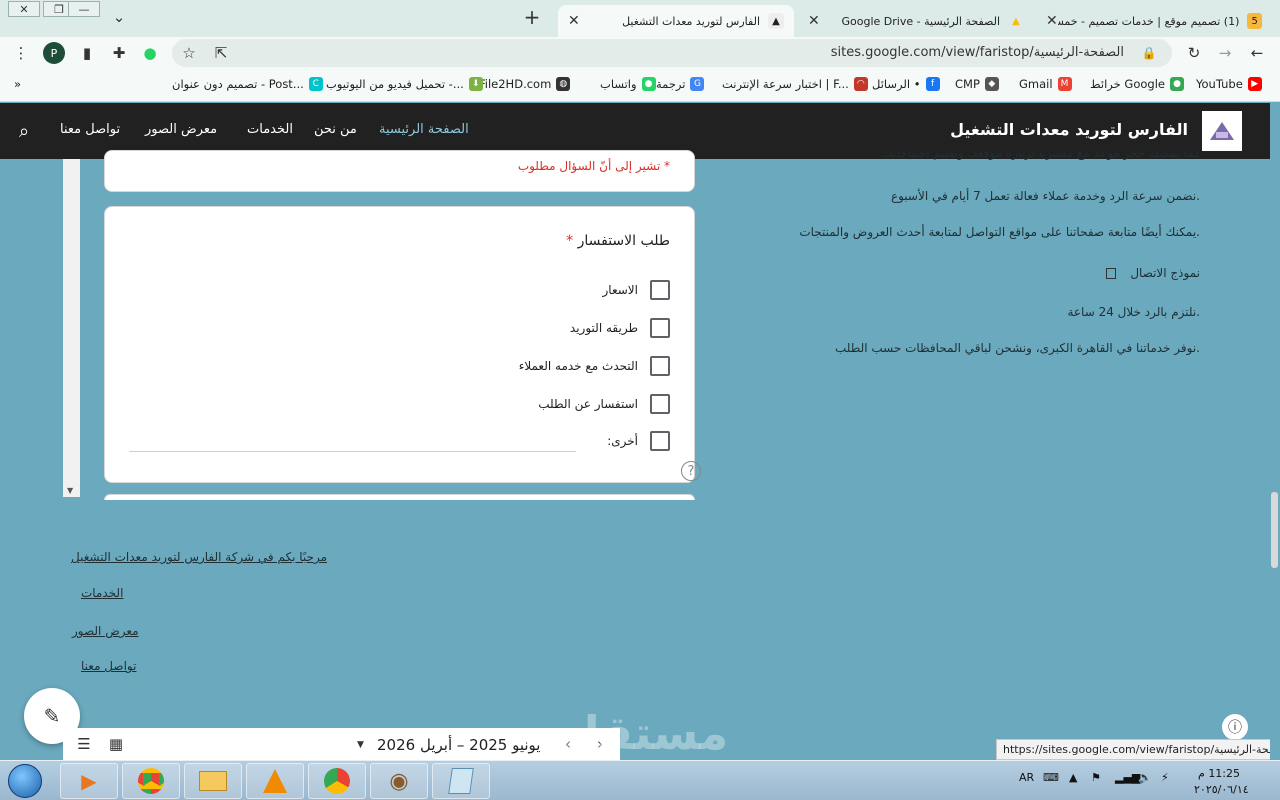 The width and height of the screenshot is (1280, 800). I want to click on scroll-down-arrow-icon: ▼, so click(70, 490).